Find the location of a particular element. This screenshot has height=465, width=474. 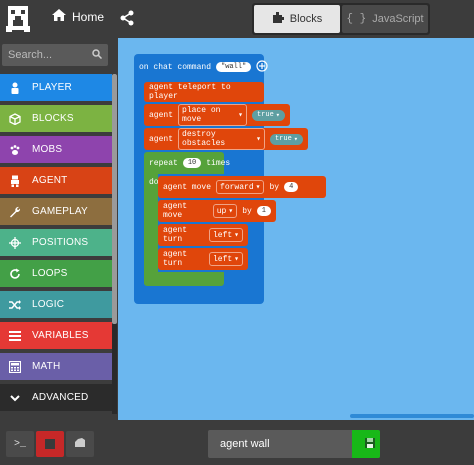

repeat-suffix: times is located at coordinates (218, 163).